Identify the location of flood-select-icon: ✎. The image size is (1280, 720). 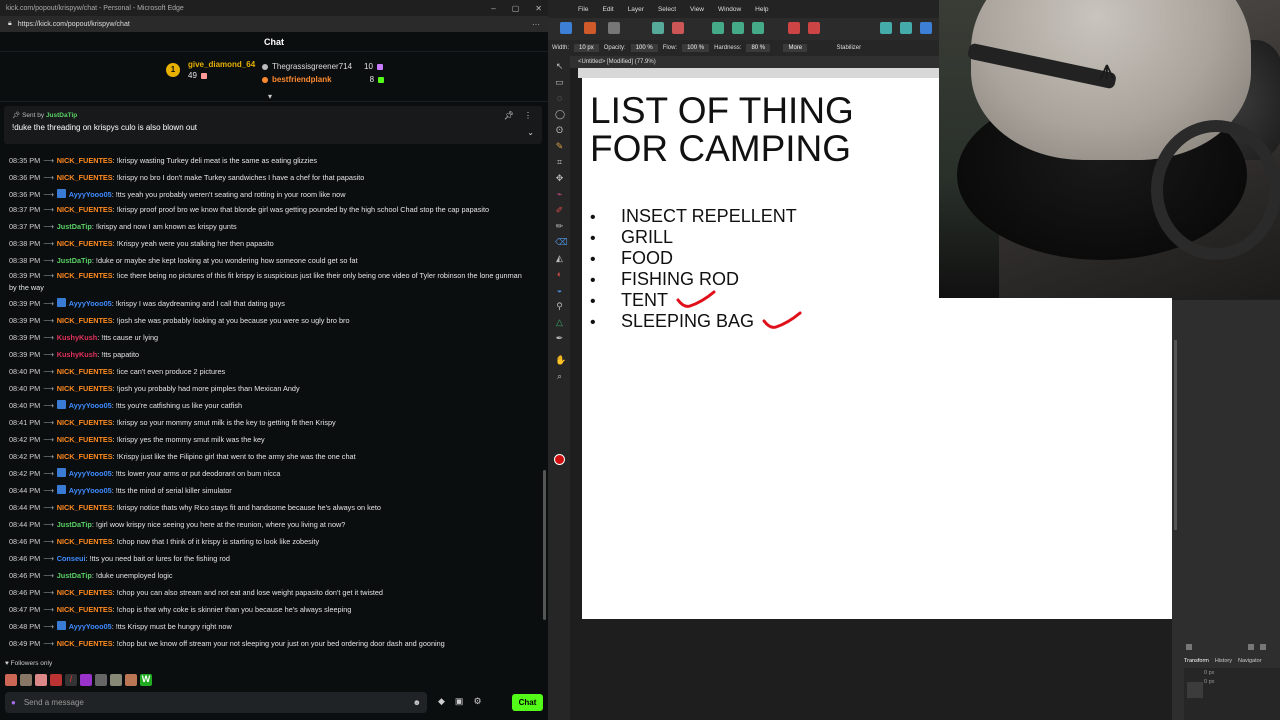
(559, 146).